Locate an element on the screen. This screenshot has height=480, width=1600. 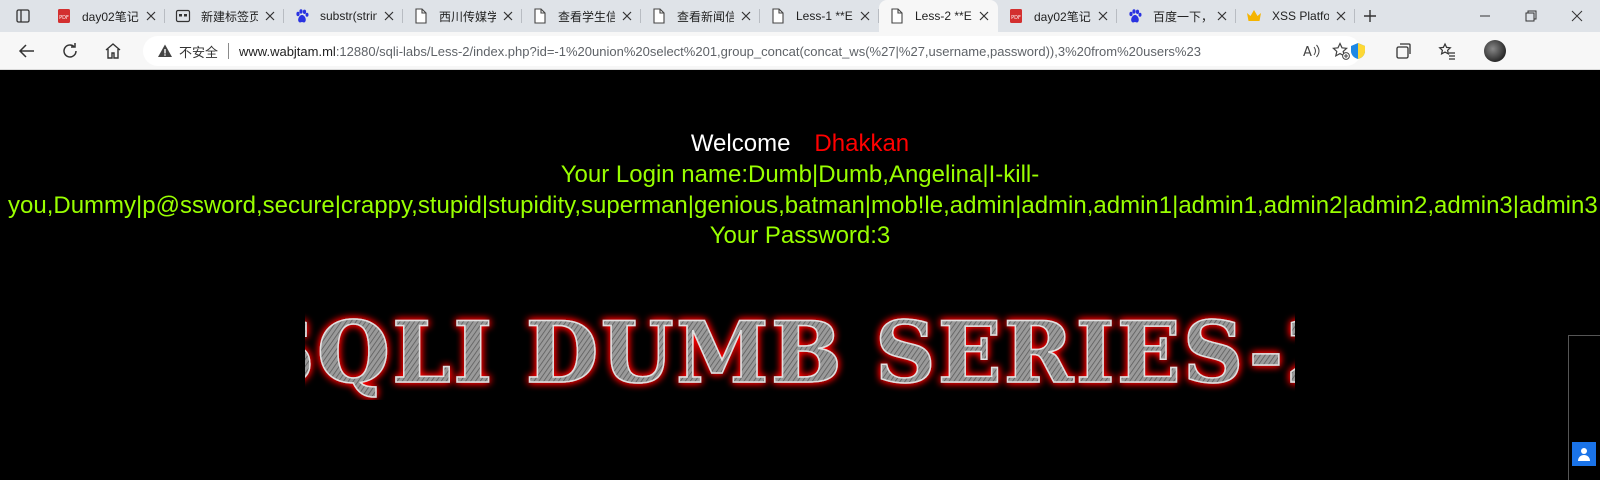
browser-tab: Less-1 **Erro is located at coordinates (819, 16).